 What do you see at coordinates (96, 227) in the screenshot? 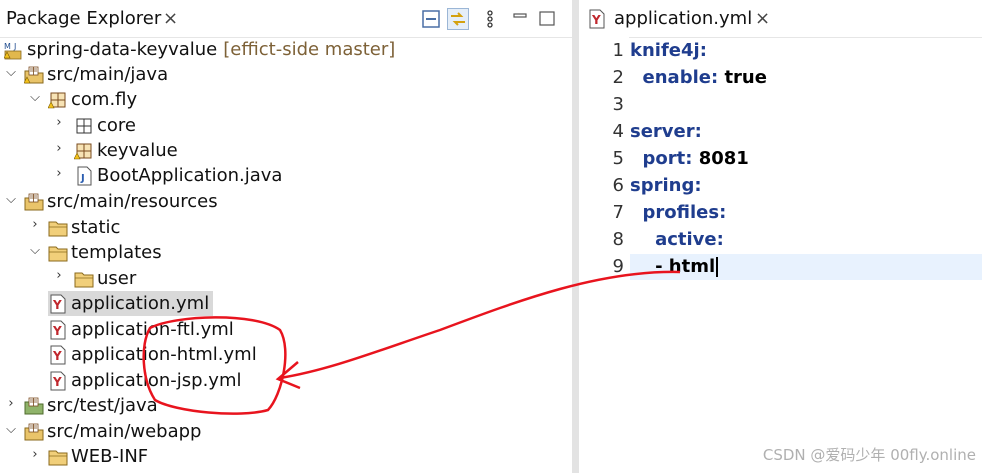
I see `tree-item-label: static` at bounding box center [96, 227].